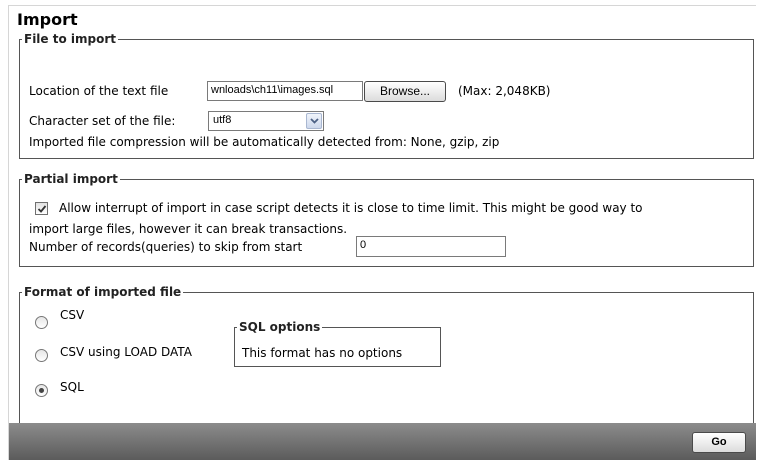 The height and width of the screenshot is (462, 757). I want to click on format-sql-radio, so click(41, 390).